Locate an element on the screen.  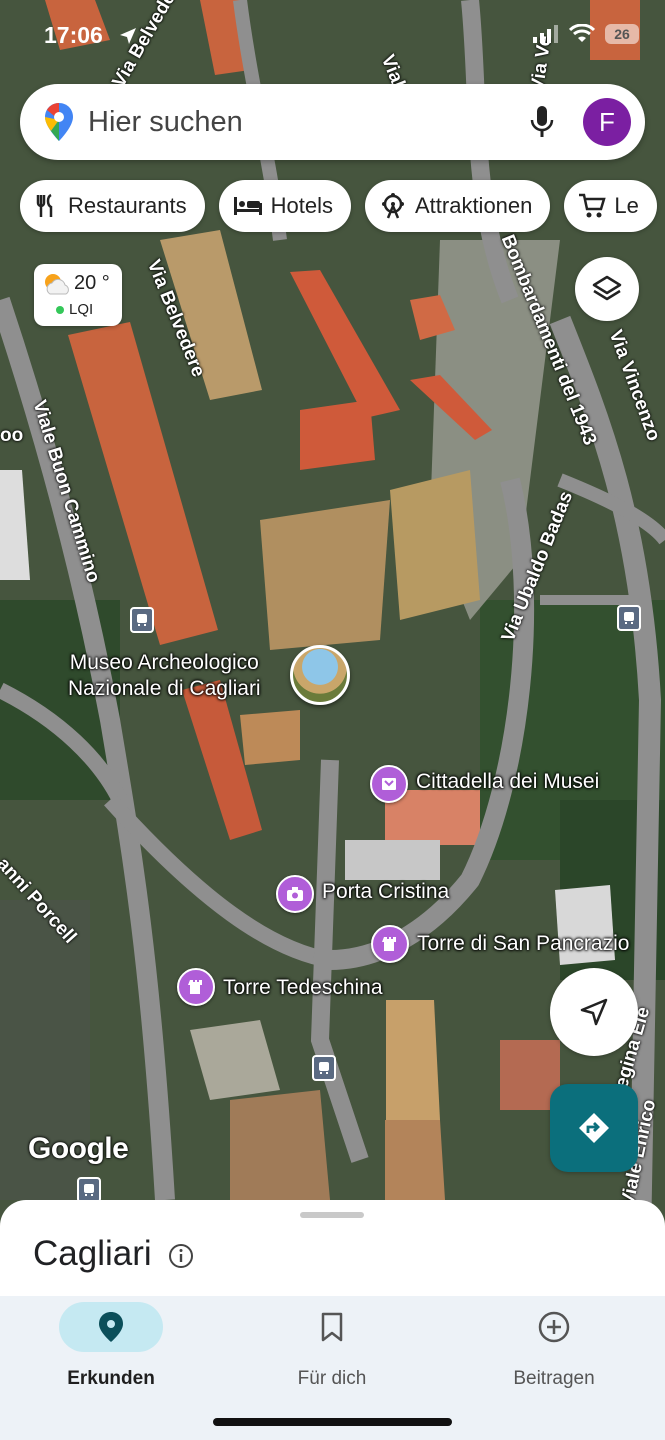
search-input: Hier suchen is located at coordinates (308, 122).